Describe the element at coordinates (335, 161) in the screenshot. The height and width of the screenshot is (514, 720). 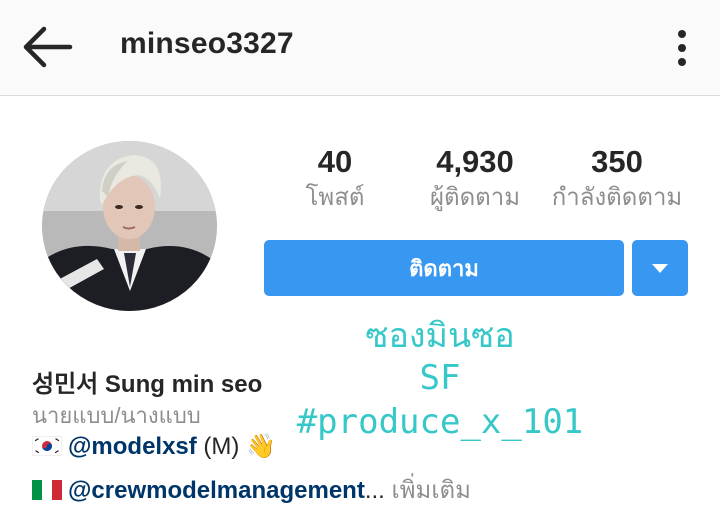
I see `stat-posts-count: 40` at that location.